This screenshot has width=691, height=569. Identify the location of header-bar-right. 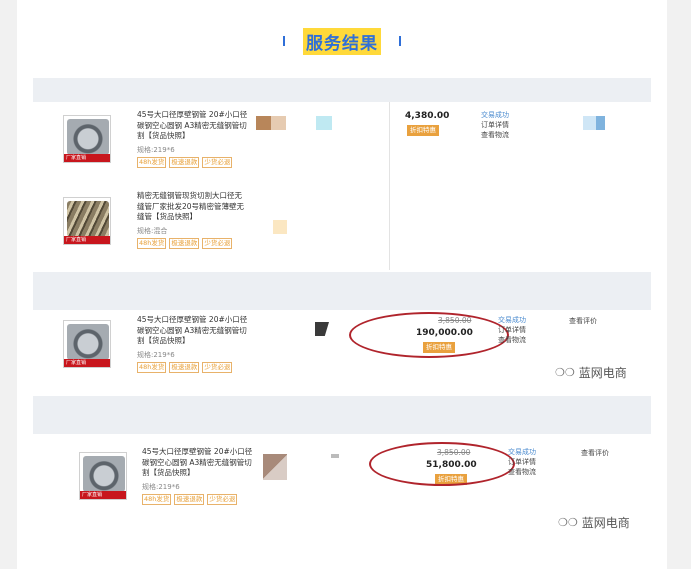
(400, 41).